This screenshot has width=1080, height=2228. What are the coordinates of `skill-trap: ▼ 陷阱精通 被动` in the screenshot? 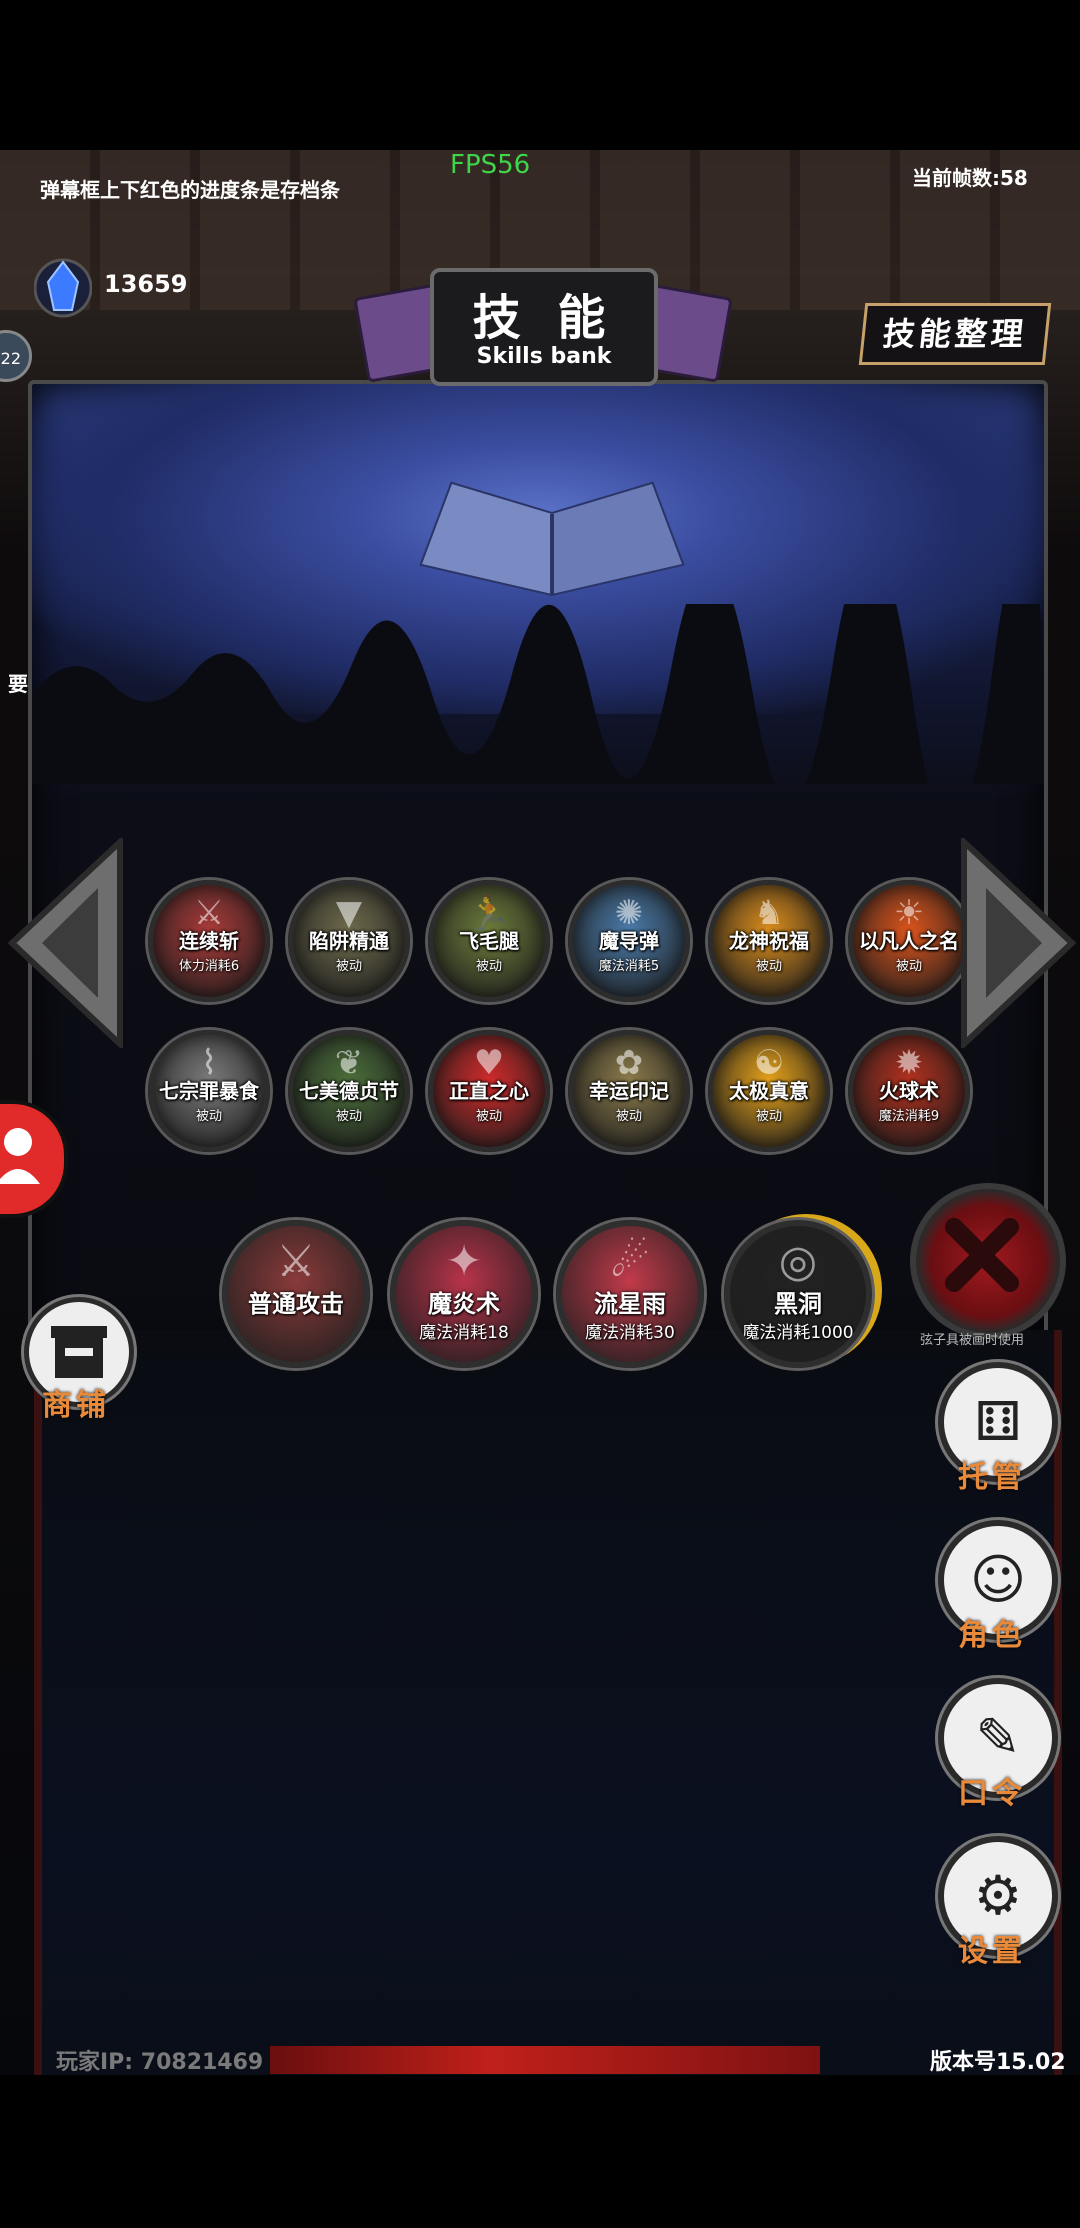 It's located at (349, 941).